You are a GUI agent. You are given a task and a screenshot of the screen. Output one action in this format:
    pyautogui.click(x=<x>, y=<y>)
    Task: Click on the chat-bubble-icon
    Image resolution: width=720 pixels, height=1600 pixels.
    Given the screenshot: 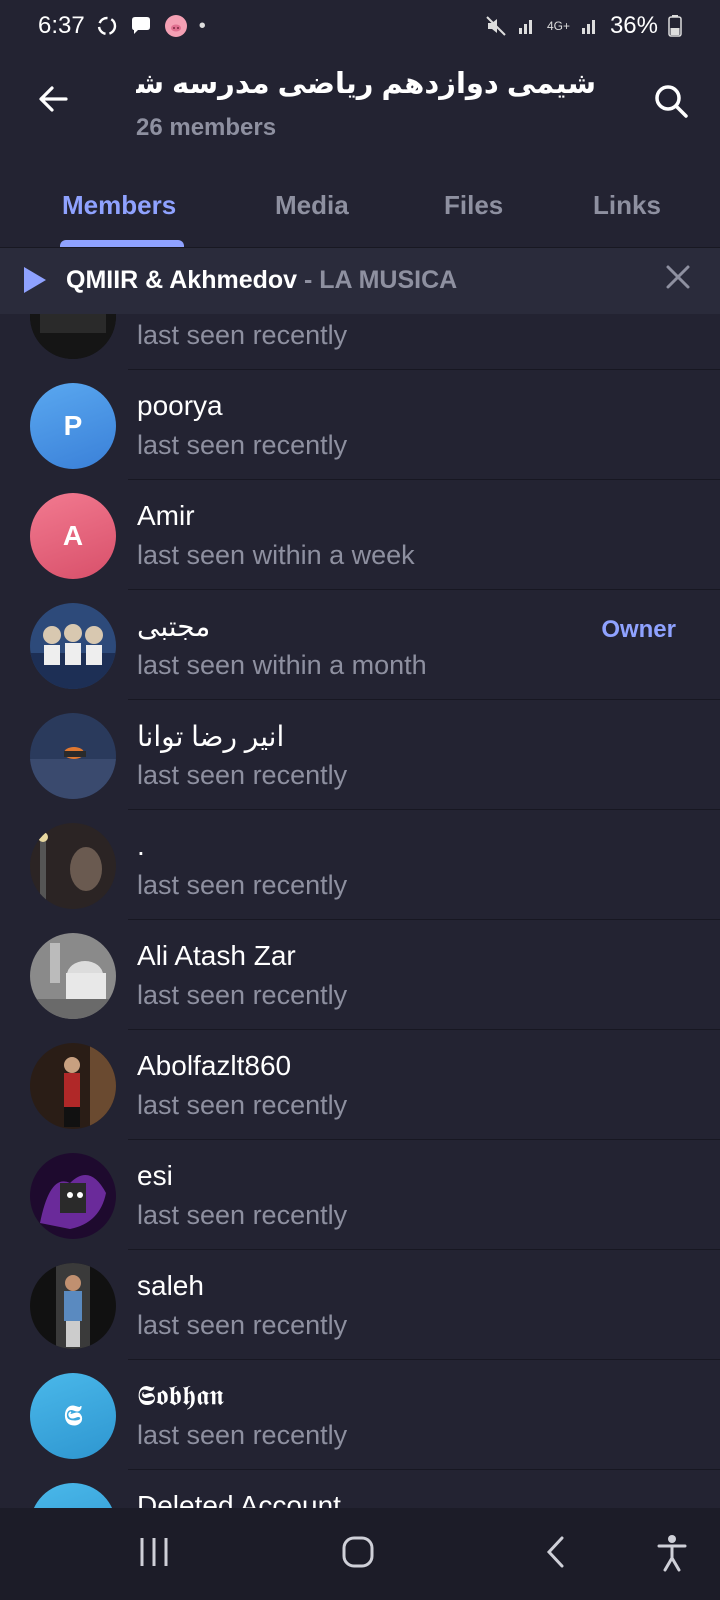 What is the action you would take?
    pyautogui.click(x=140, y=25)
    